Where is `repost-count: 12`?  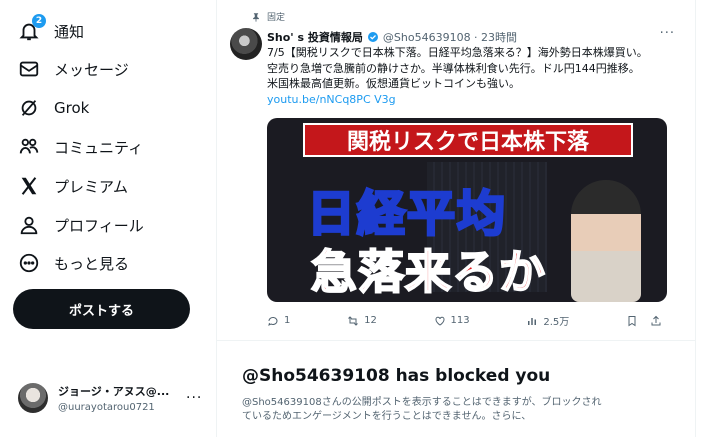
repost-count: 12 is located at coordinates (370, 320).